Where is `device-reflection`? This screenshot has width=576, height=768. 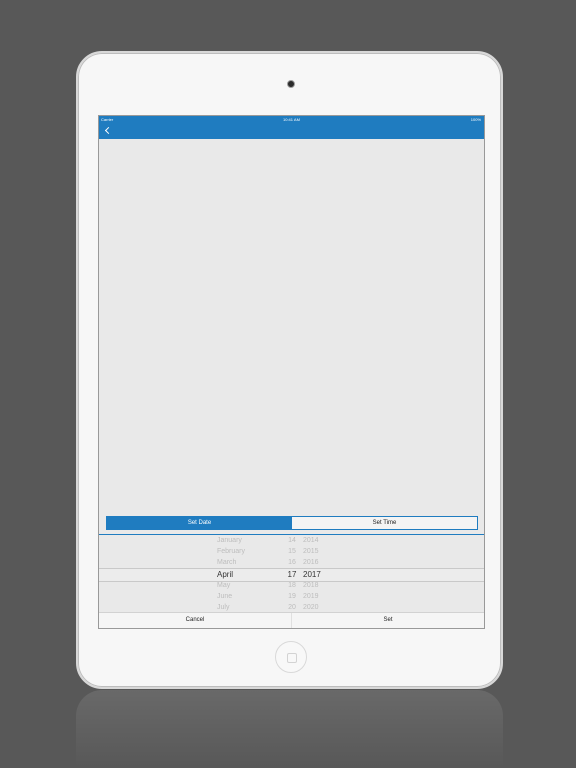
device-reflection is located at coordinates (289, 729).